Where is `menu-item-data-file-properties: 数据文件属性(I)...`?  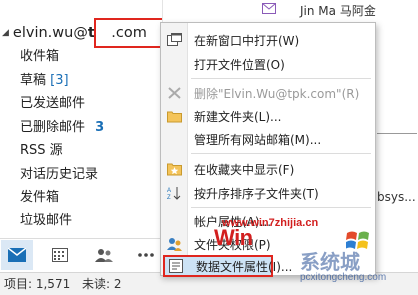
menu-item-data-file-properties: 数据文件属性(I)... is located at coordinates (227, 266).